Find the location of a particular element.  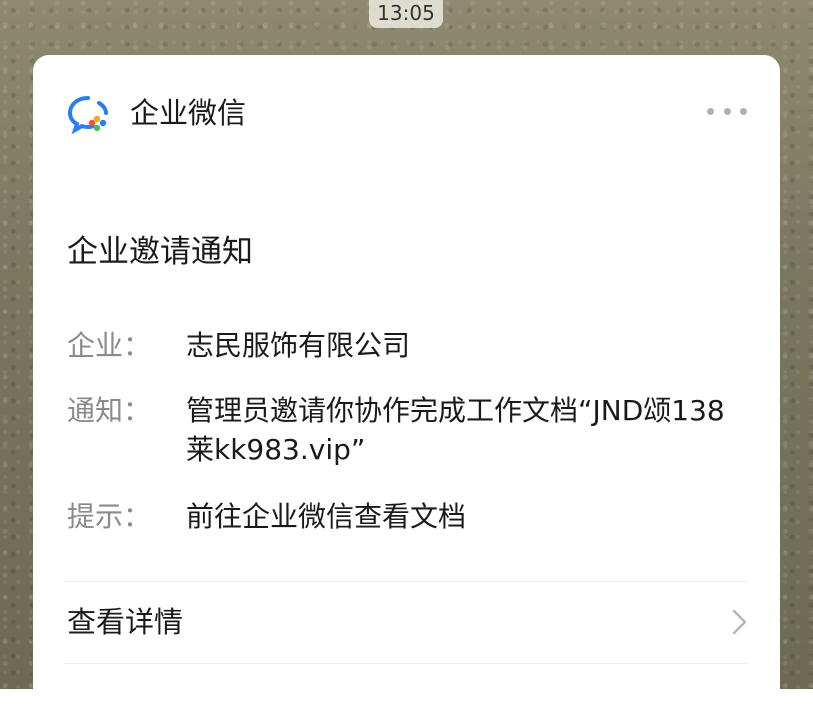

field-value: 管理员邀请你协作完成工作文档“JND颂138莱kk983.vip” is located at coordinates (455, 430).